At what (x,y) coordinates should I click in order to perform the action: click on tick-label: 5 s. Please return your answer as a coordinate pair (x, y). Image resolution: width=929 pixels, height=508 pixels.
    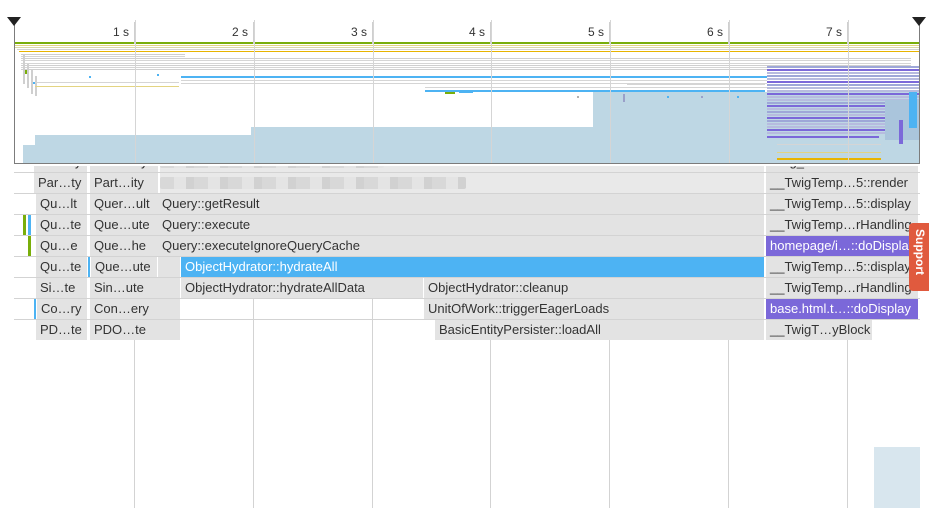
    Looking at the image, I should click on (595, 32).